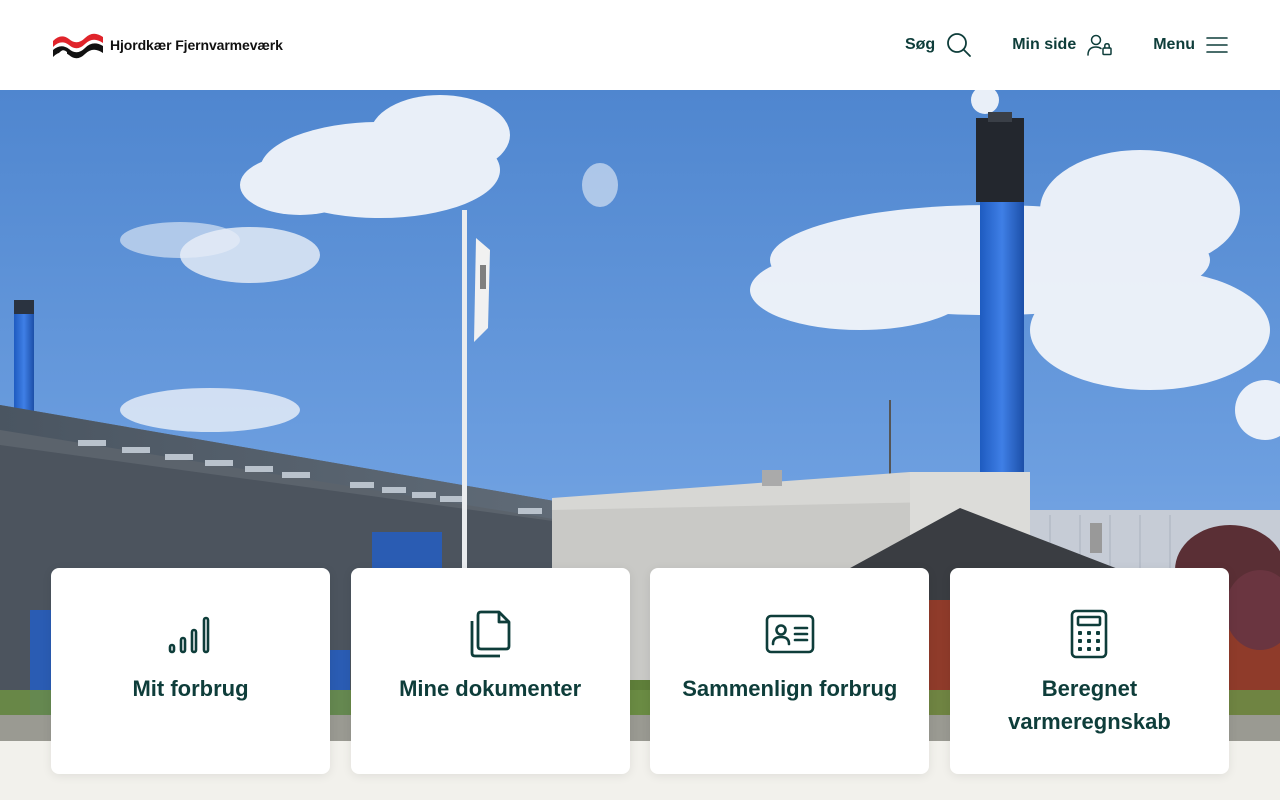 The height and width of the screenshot is (800, 1280). I want to click on hamburger-icon, so click(1217, 45).